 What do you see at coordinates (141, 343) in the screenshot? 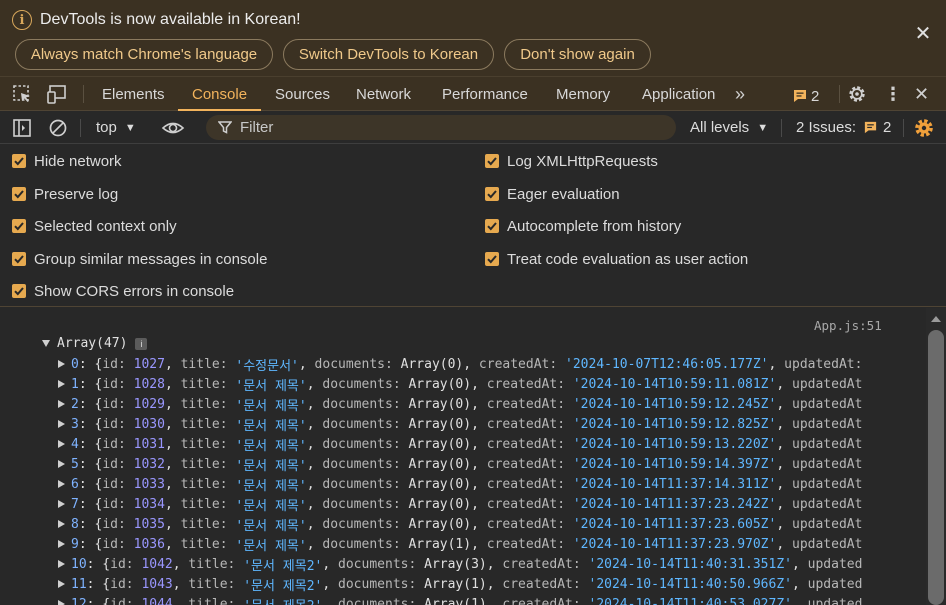
I see `info-badge-icon: i` at bounding box center [141, 343].